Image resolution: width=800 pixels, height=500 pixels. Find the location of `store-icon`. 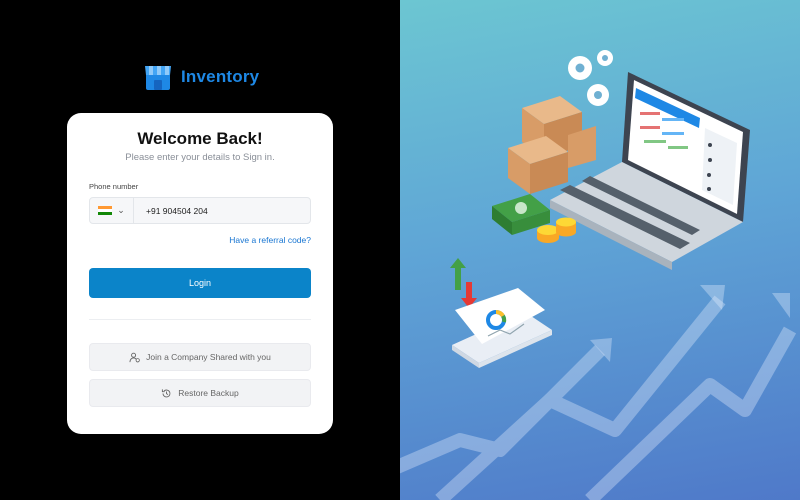

store-icon is located at coordinates (158, 78).